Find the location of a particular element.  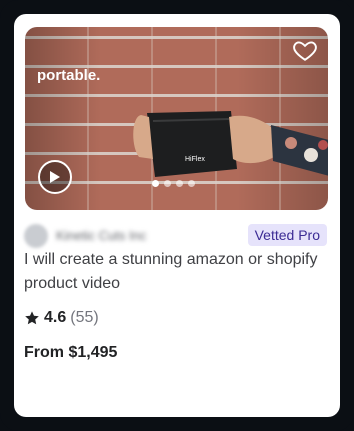

play-video-button is located at coordinates (55, 177).